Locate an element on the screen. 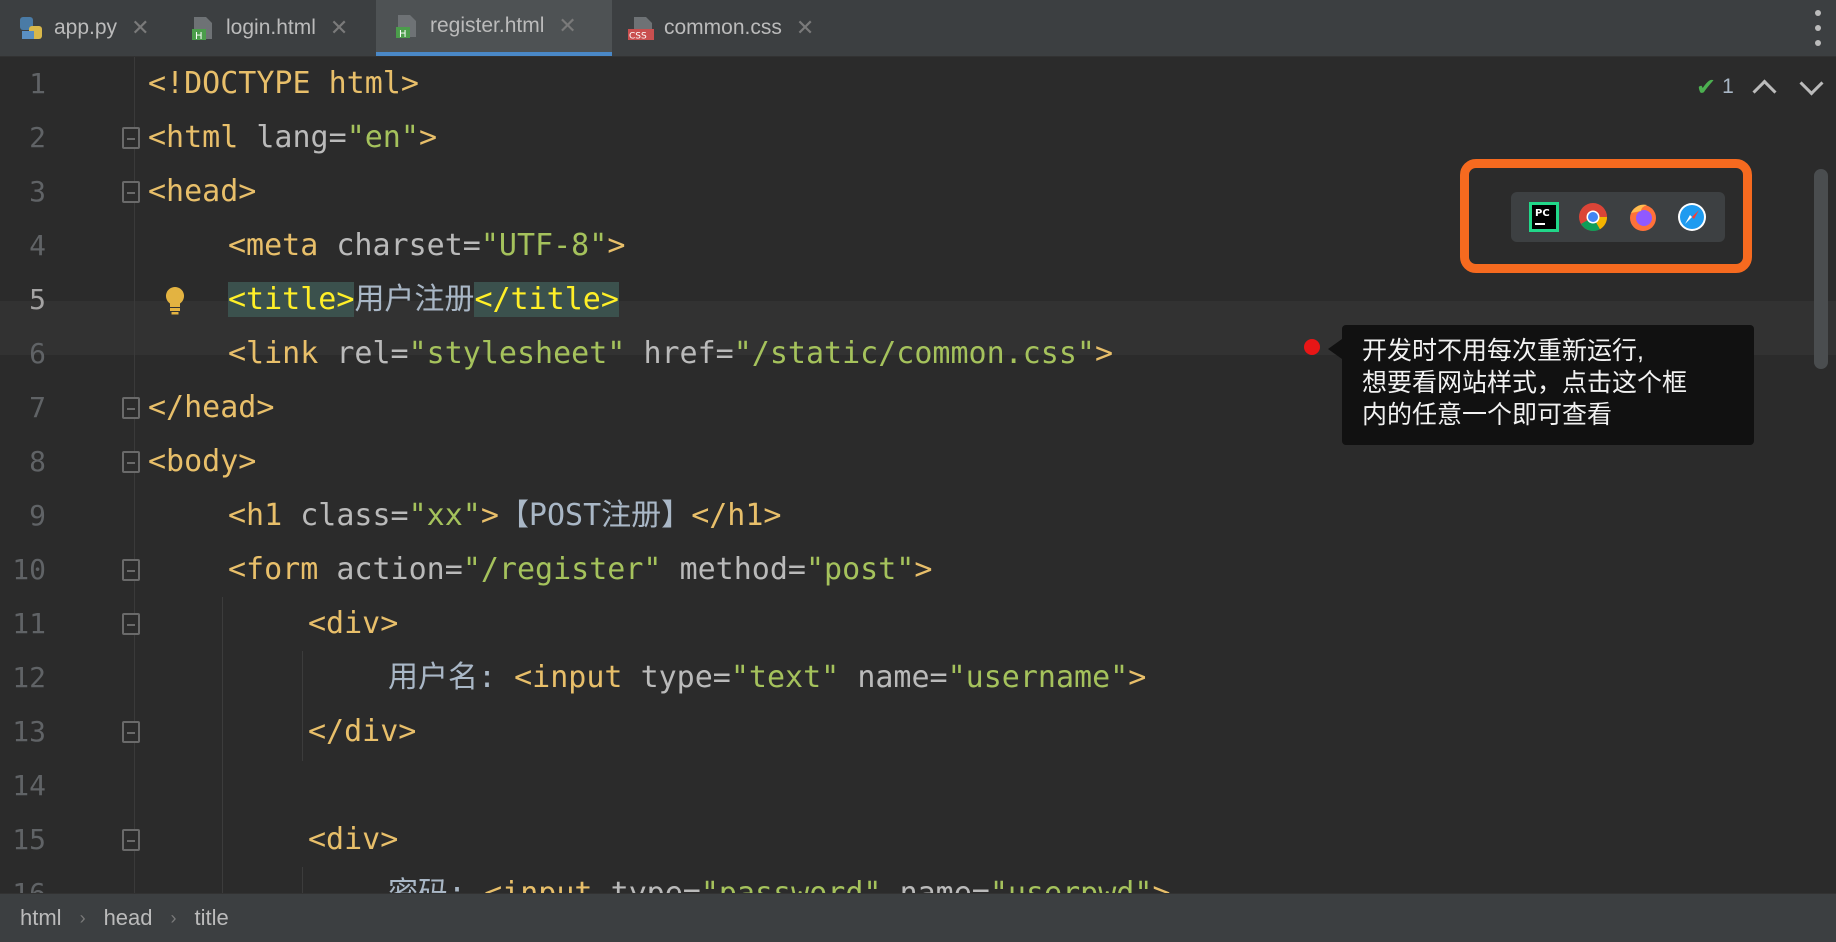  line-number: 13 is located at coordinates (29, 731).